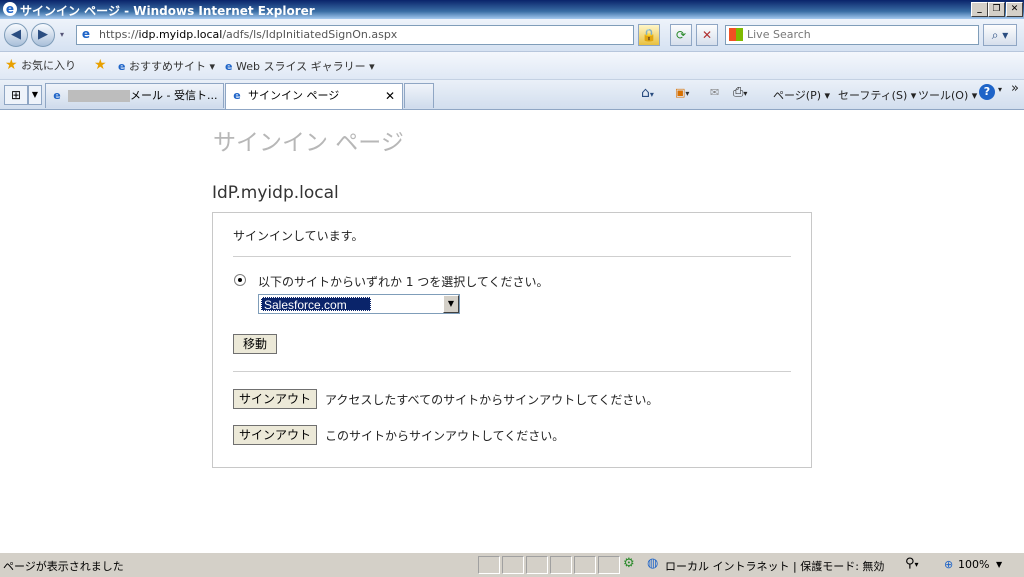 The height and width of the screenshot is (577, 1024). I want to click on signout-all-button: サインアウト, so click(275, 399).